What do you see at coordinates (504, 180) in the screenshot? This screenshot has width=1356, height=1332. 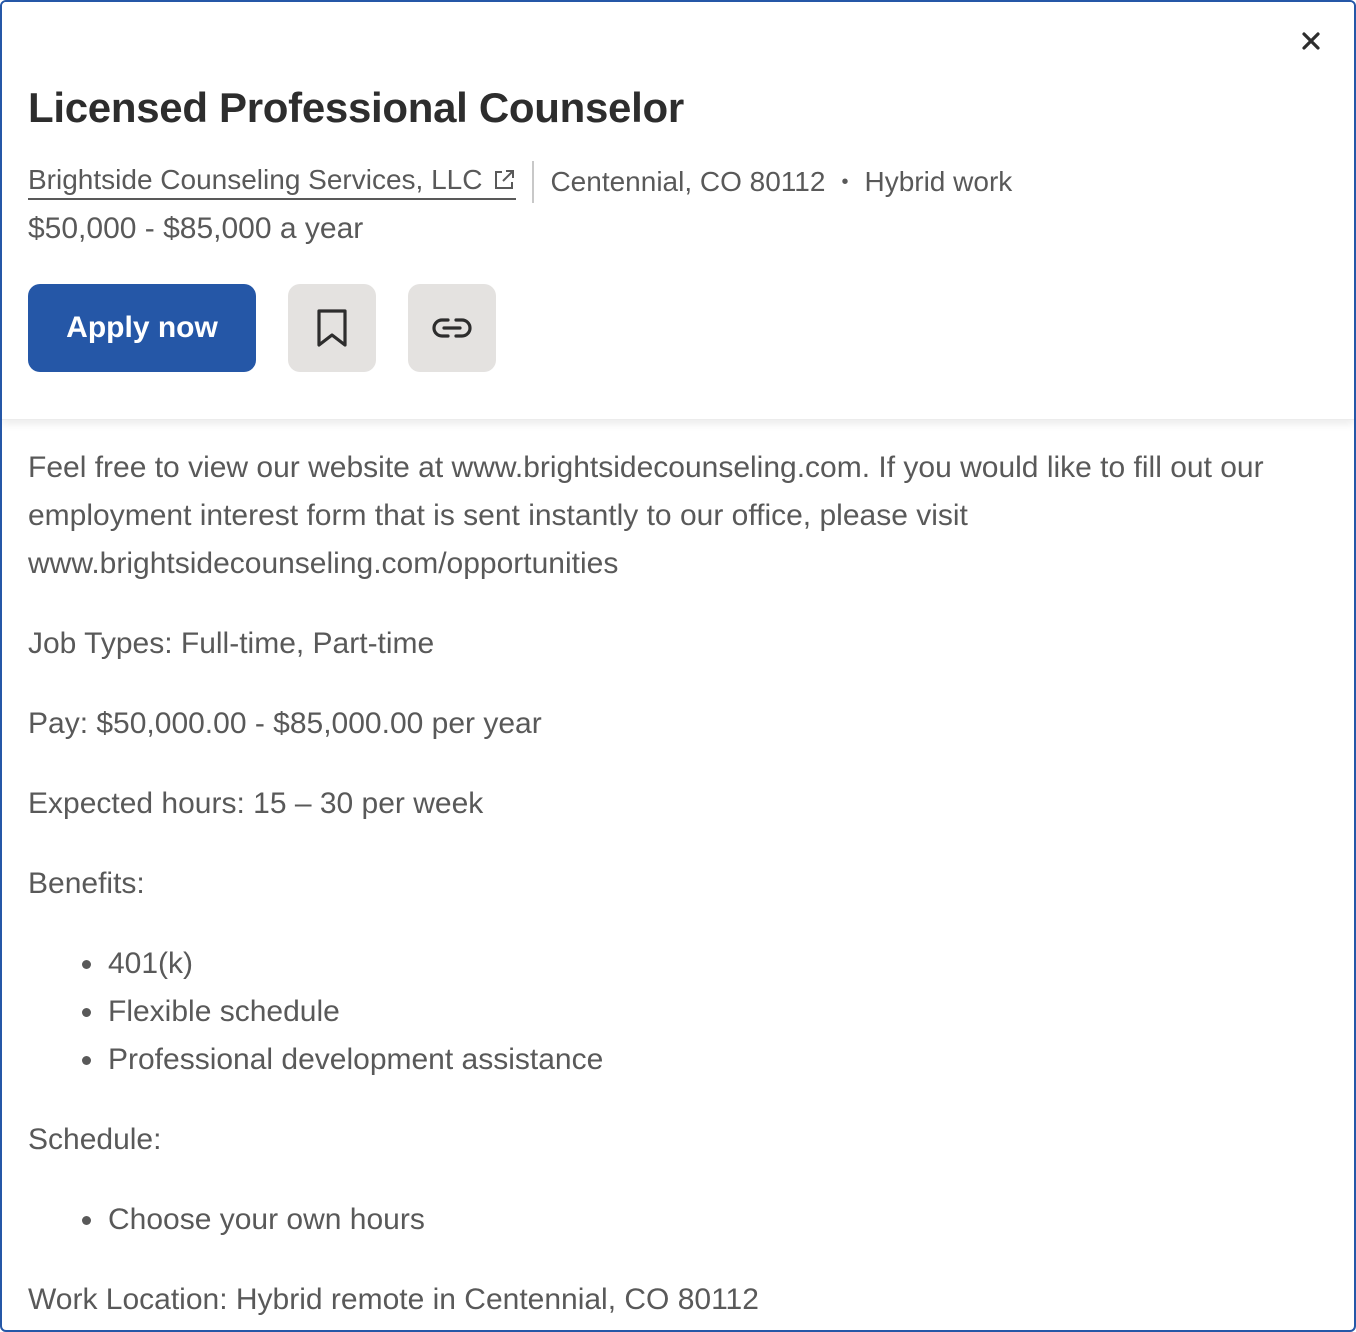 I see `external-link-icon` at bounding box center [504, 180].